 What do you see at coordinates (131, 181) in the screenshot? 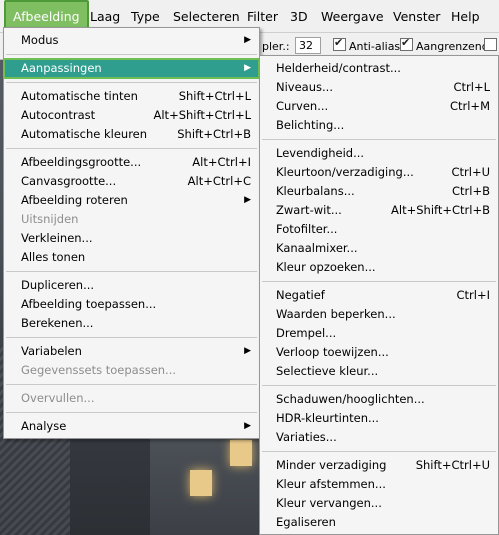
I see `menu-item-canvasgrootte: Canvasgrootte... Alt+Ctrl+C` at bounding box center [131, 181].